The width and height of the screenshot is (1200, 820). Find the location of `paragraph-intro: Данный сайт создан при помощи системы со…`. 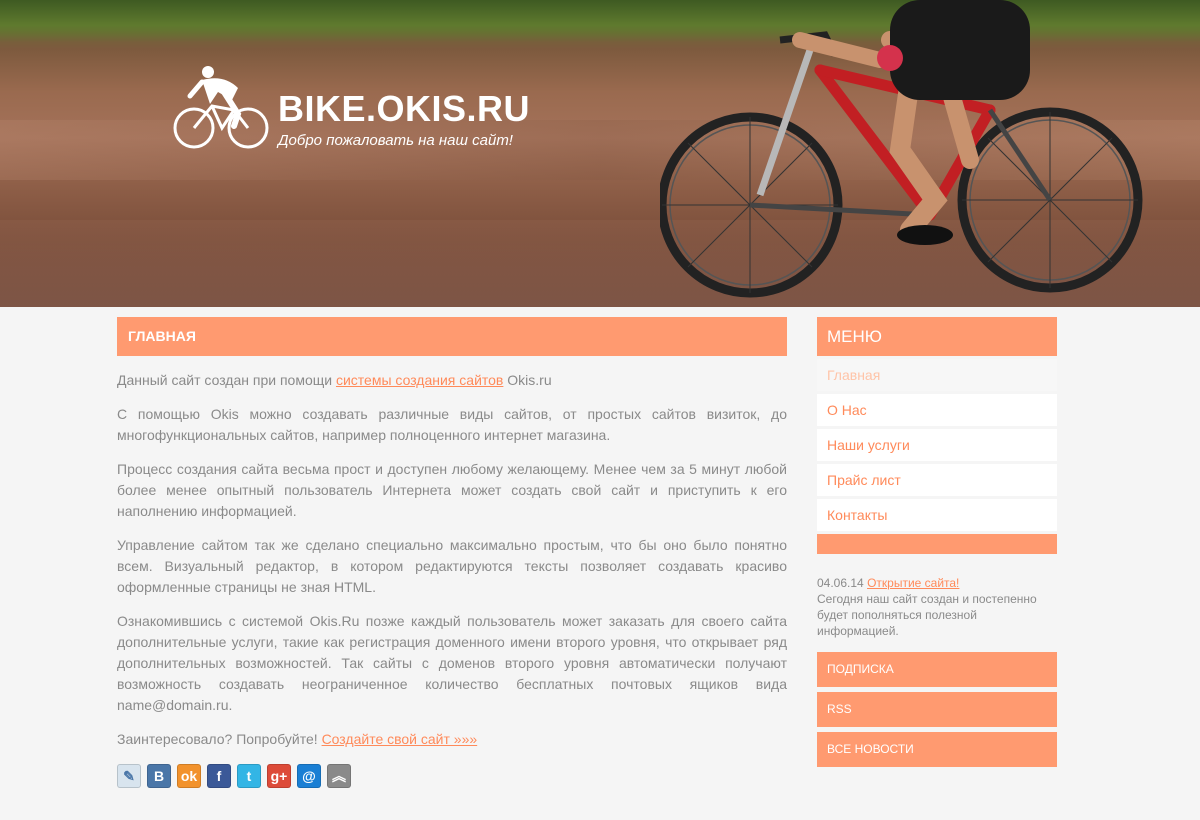

paragraph-intro: Данный сайт создан при помощи системы со… is located at coordinates (452, 380).